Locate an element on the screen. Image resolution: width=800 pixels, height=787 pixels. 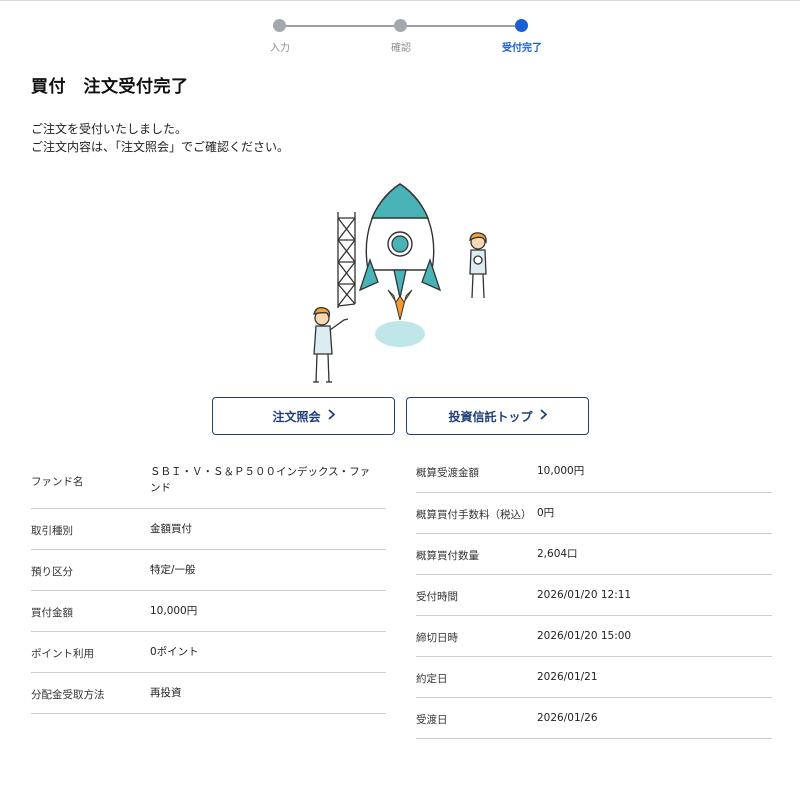
detail-value: 2,604口 is located at coordinates (557, 554).